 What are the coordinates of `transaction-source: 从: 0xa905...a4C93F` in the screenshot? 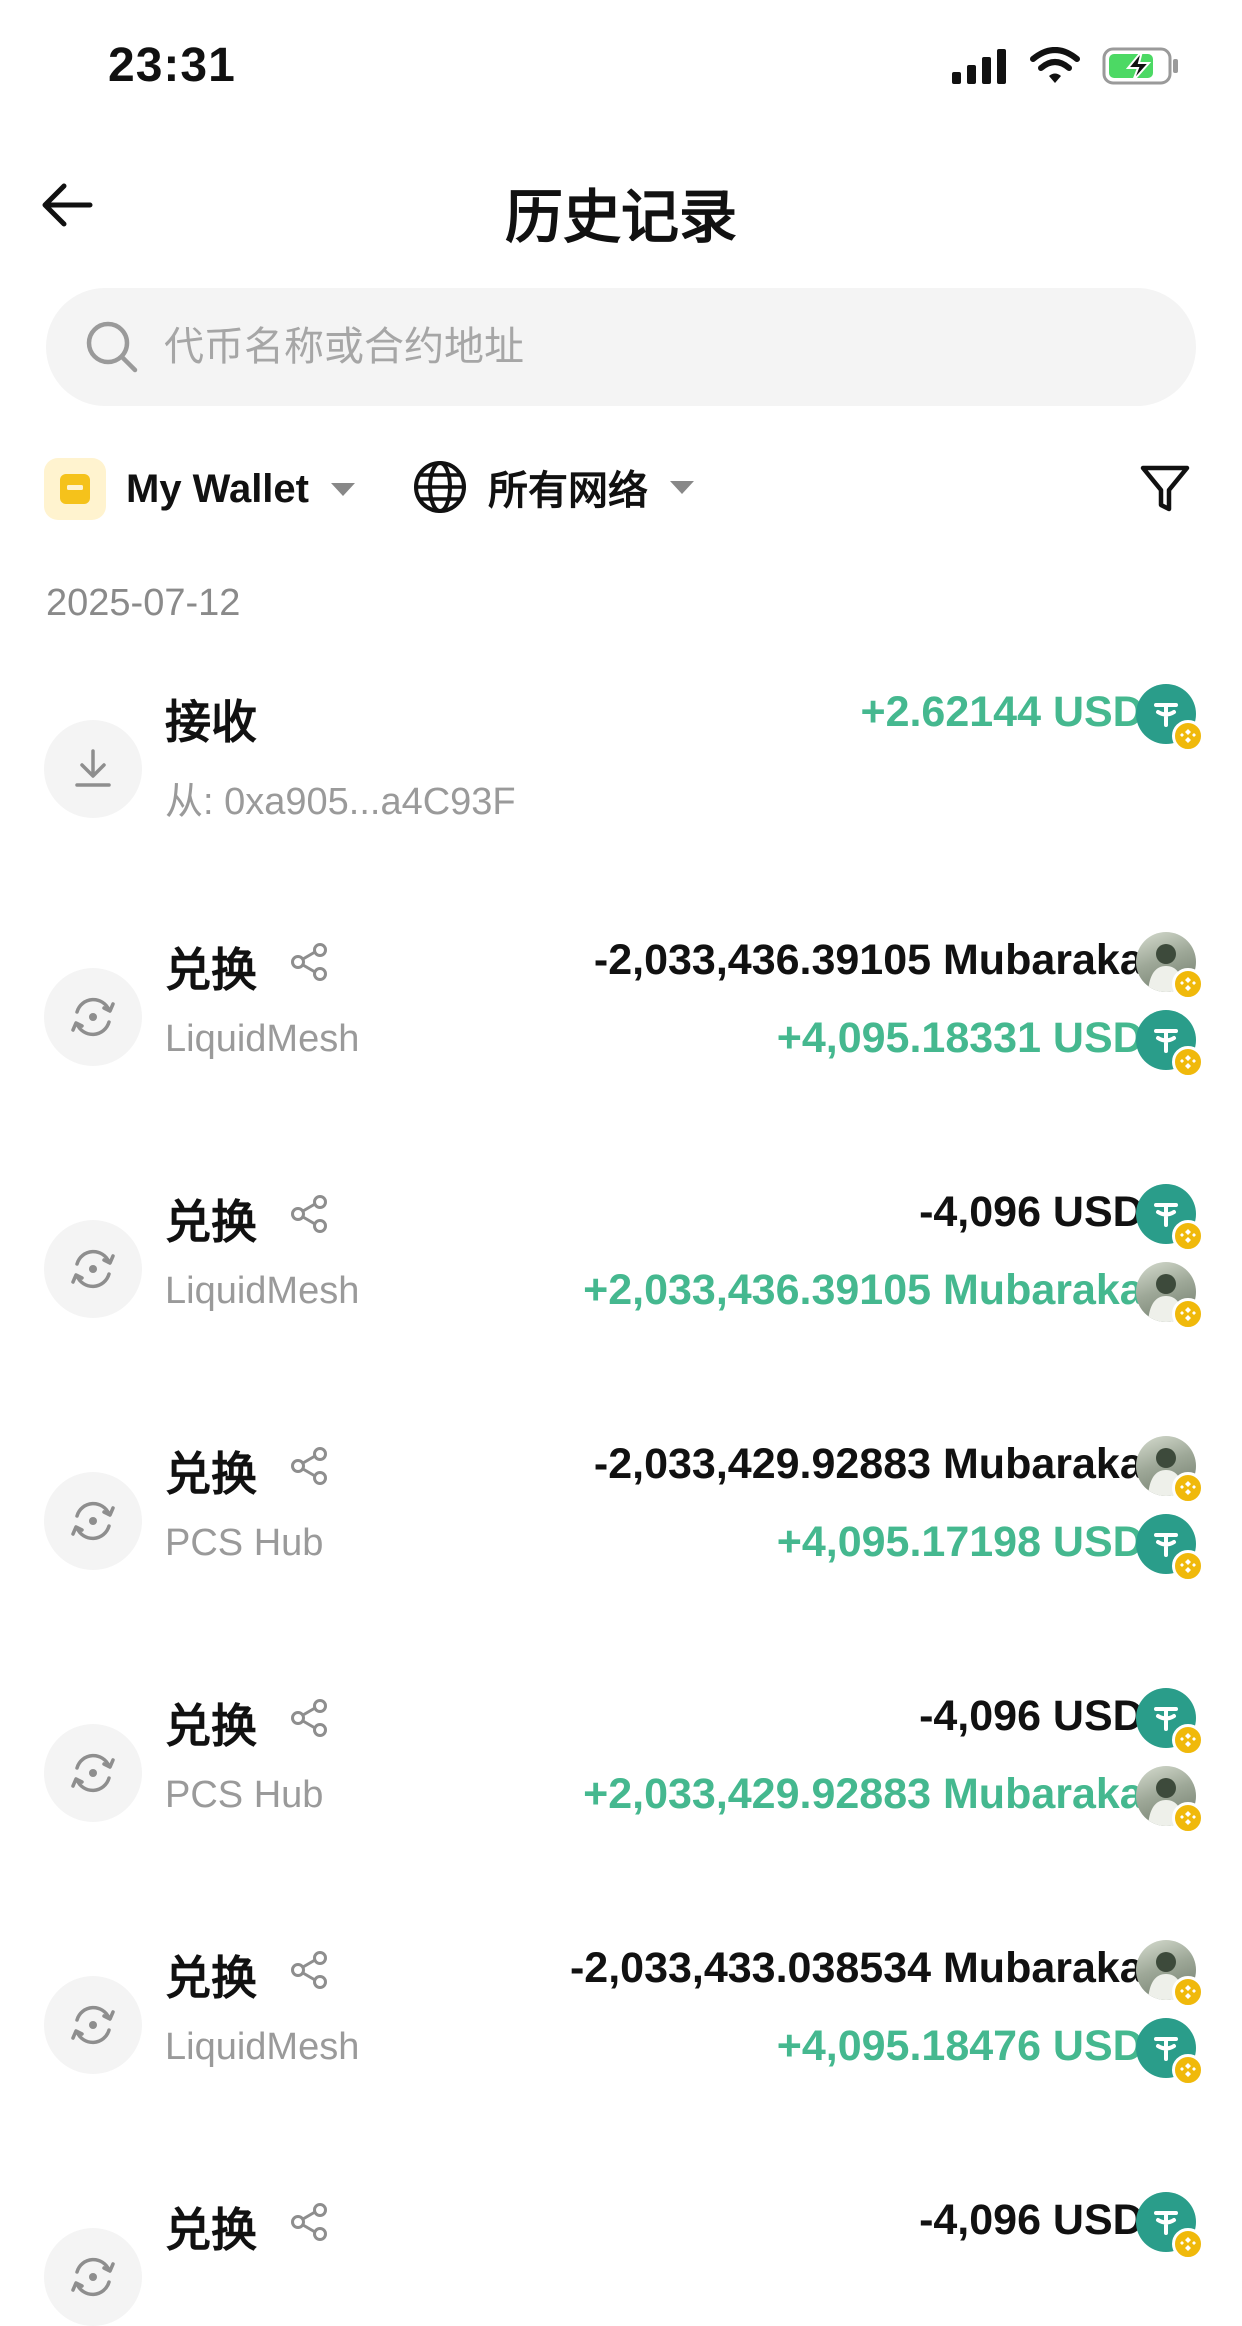 It's located at (340, 802).